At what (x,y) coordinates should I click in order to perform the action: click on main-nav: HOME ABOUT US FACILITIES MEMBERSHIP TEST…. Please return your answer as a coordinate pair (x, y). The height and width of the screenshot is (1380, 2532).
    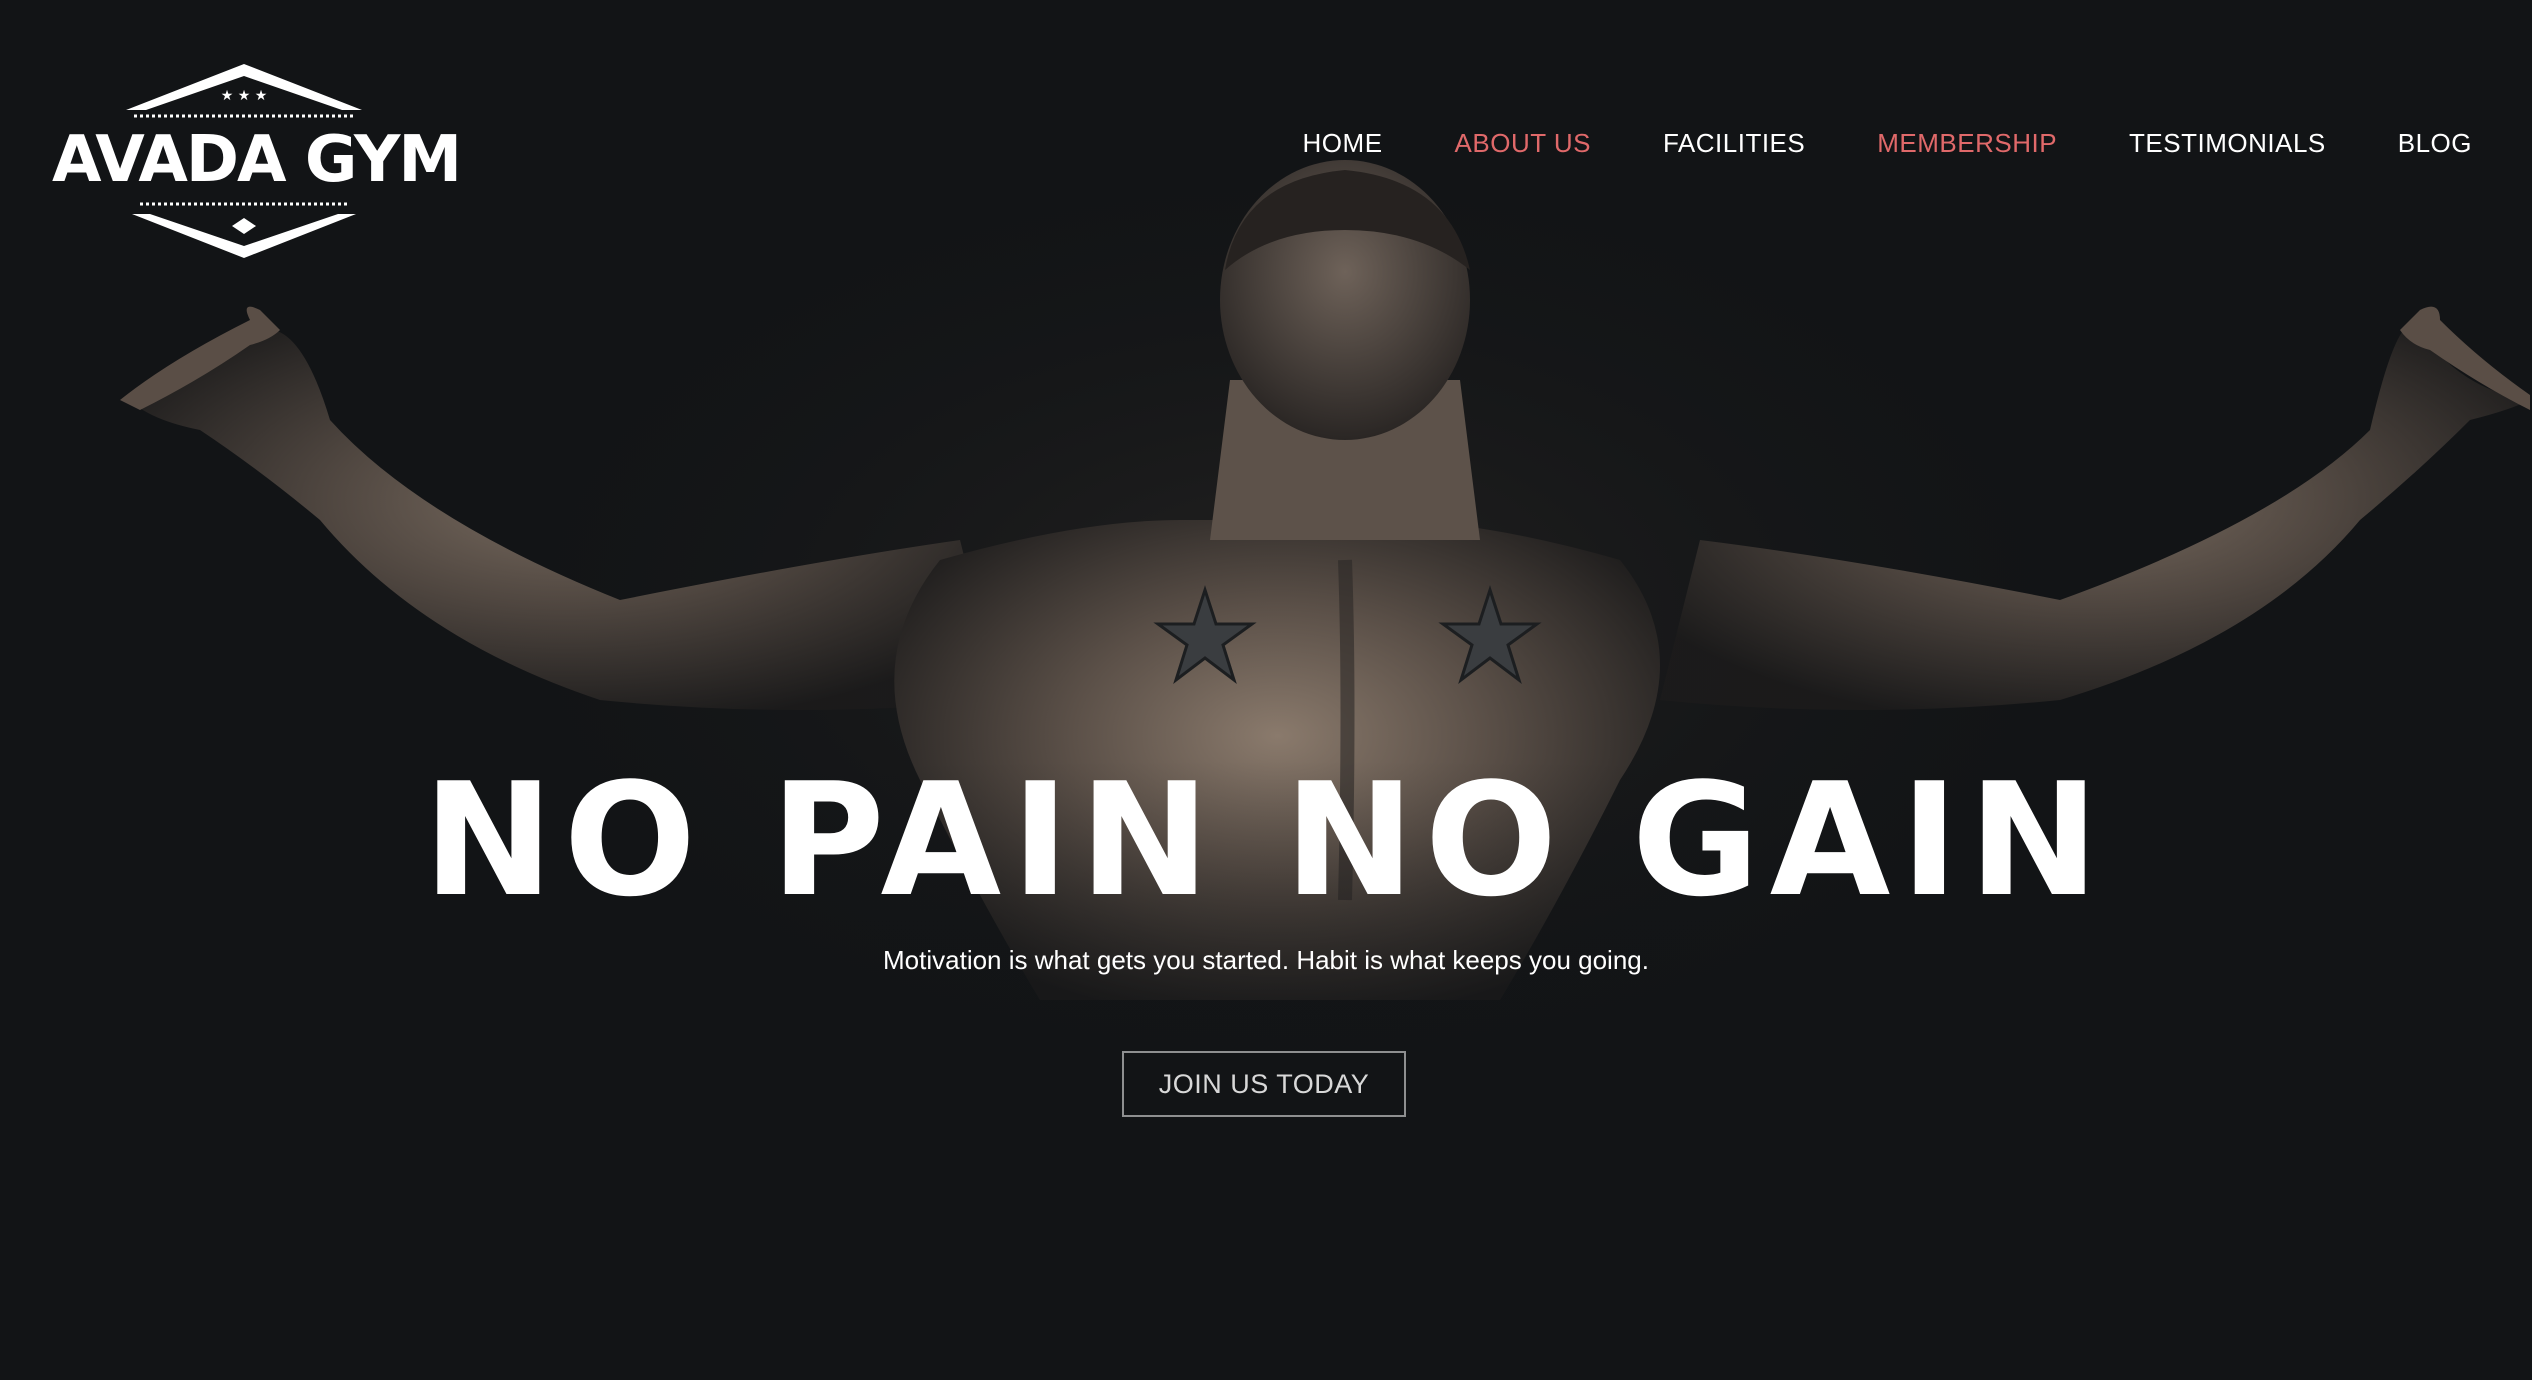
    Looking at the image, I should click on (1851, 143).